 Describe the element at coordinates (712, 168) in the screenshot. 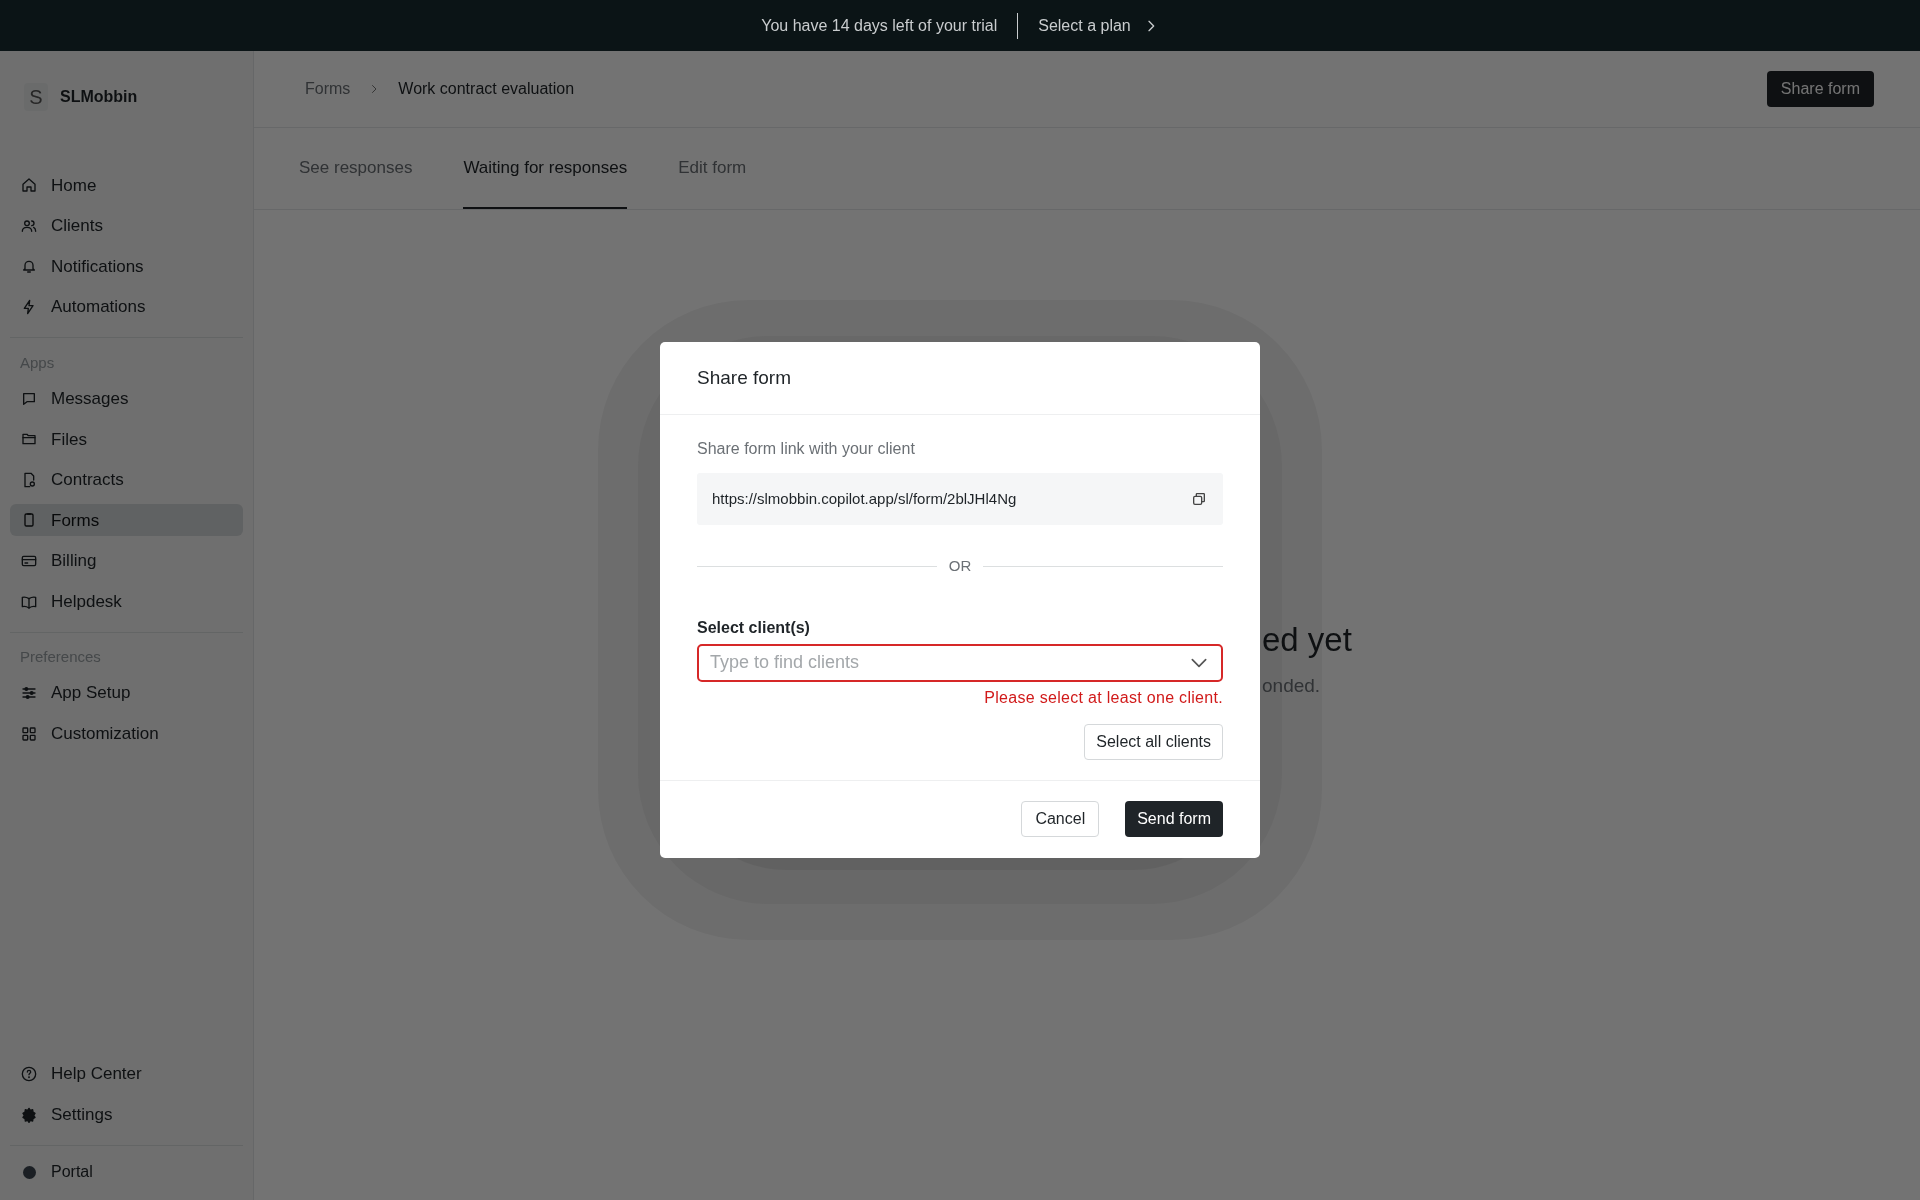

I see `tab: Edit form` at that location.